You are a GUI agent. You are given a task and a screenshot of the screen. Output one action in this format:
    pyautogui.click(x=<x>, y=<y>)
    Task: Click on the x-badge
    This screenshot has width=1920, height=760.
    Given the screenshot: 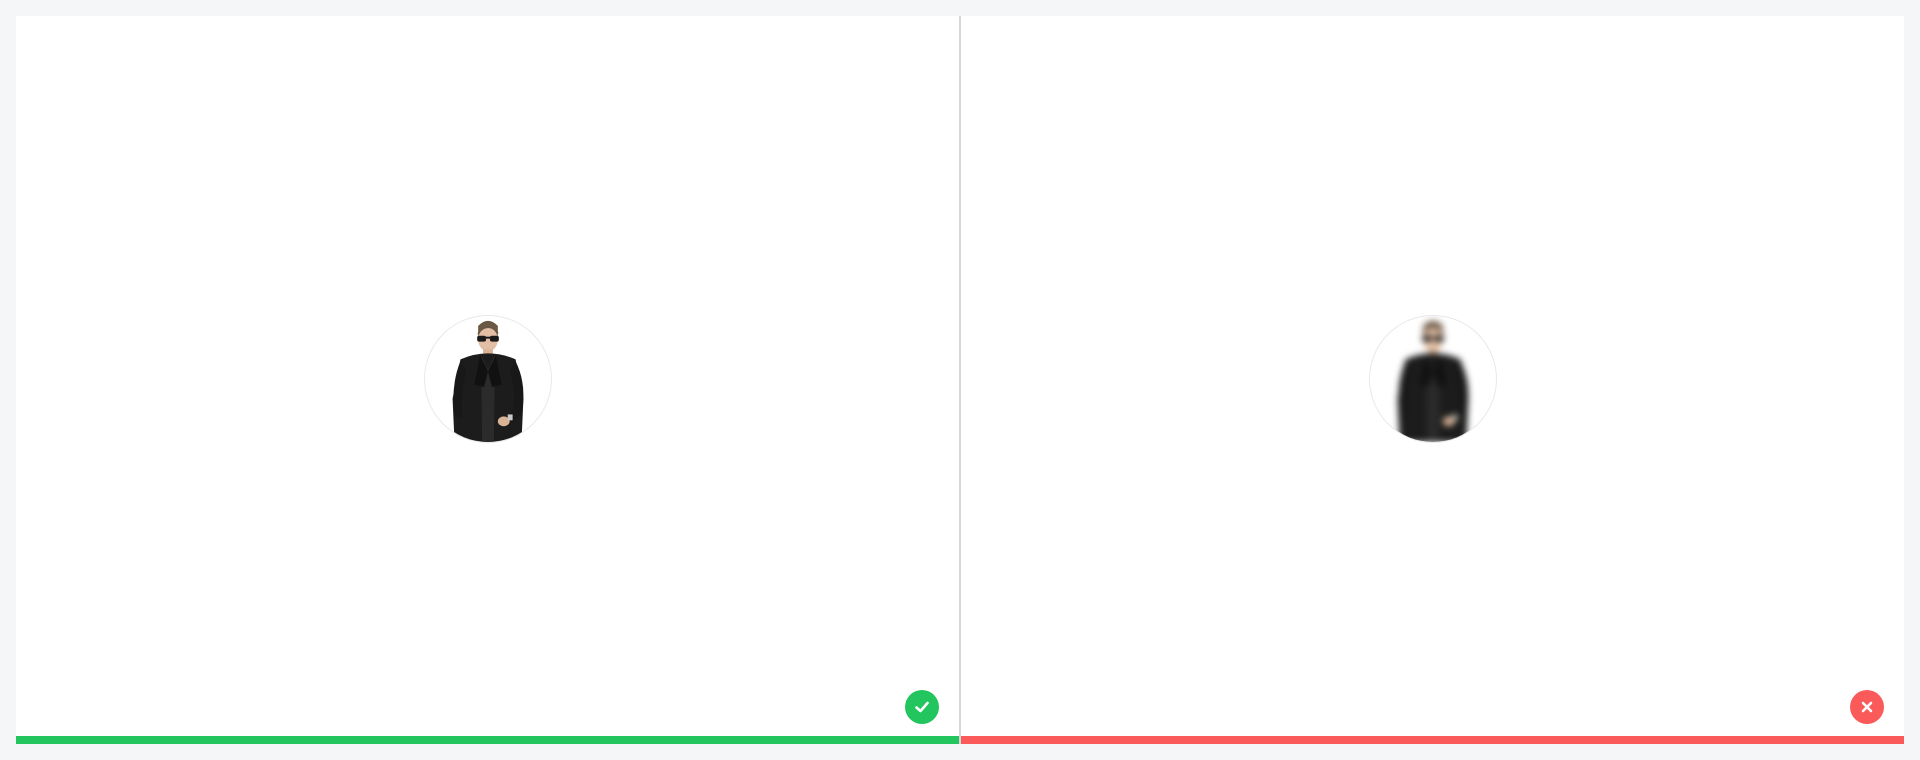 What is the action you would take?
    pyautogui.click(x=1867, y=707)
    